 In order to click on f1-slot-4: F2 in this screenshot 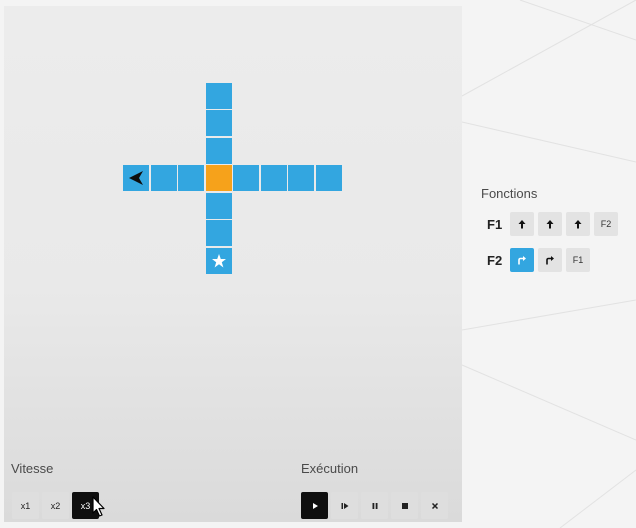, I will do `click(606, 224)`.